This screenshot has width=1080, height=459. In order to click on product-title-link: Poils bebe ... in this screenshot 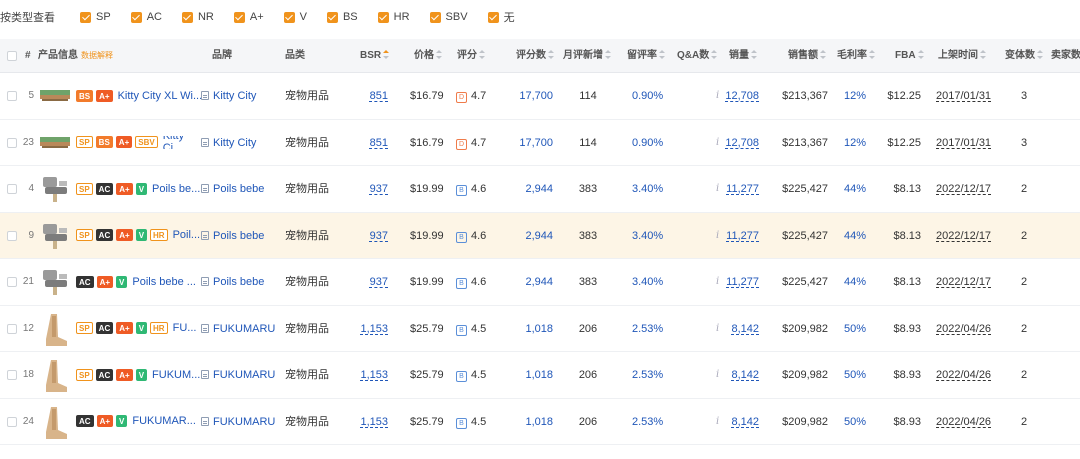, I will do `click(164, 282)`.